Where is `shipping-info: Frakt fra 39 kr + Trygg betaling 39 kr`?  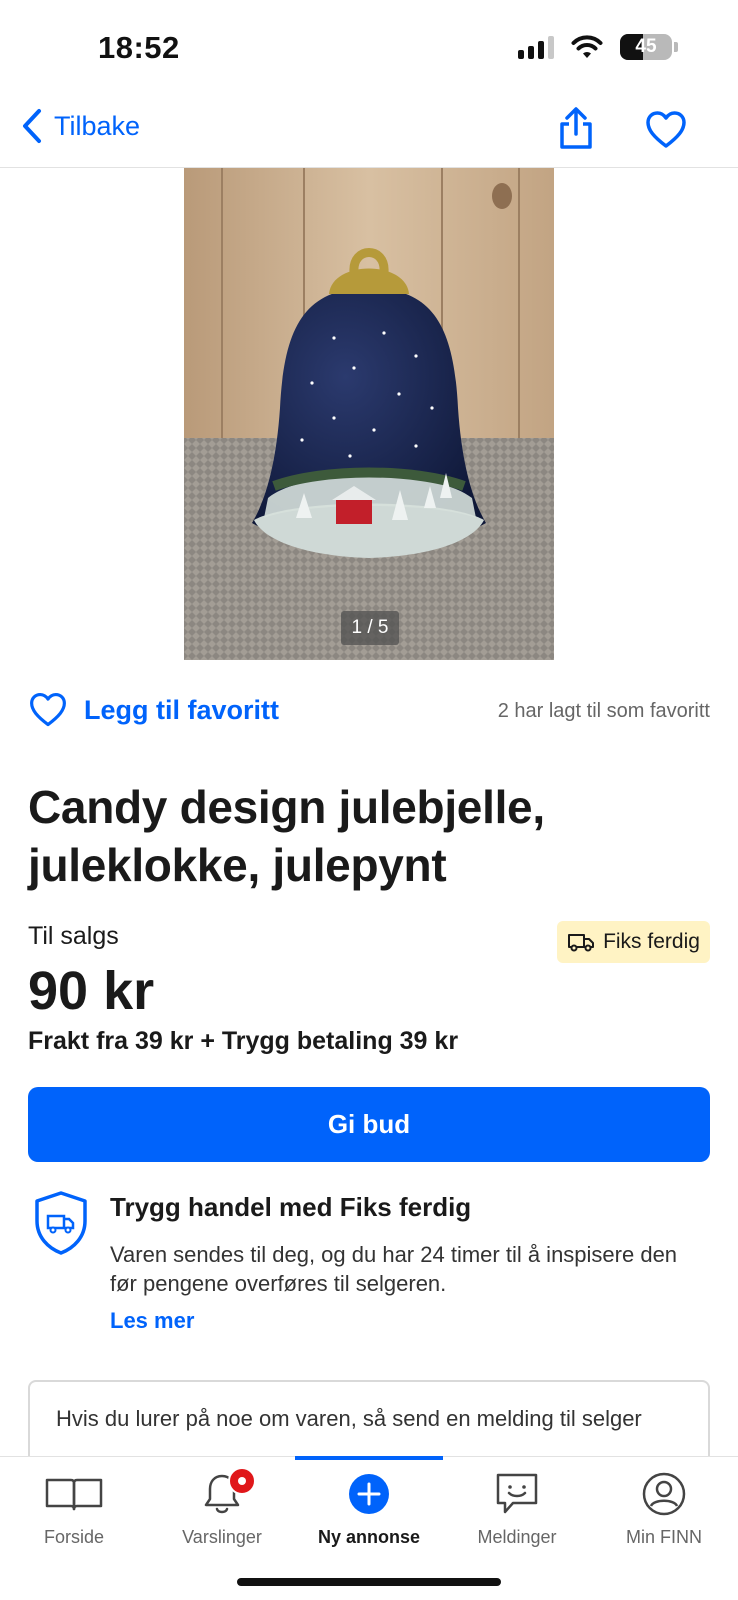 shipping-info: Frakt fra 39 kr + Trygg betaling 39 kr is located at coordinates (243, 1041).